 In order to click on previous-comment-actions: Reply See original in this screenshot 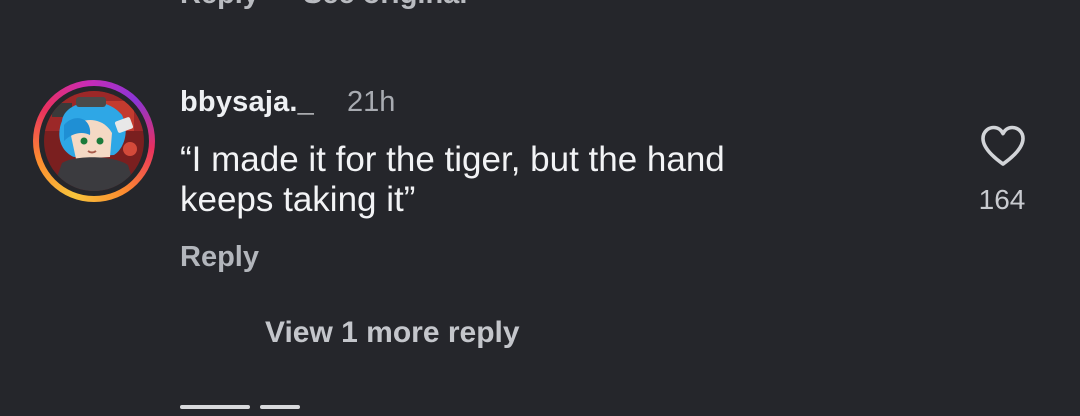, I will do `click(323, 5)`.